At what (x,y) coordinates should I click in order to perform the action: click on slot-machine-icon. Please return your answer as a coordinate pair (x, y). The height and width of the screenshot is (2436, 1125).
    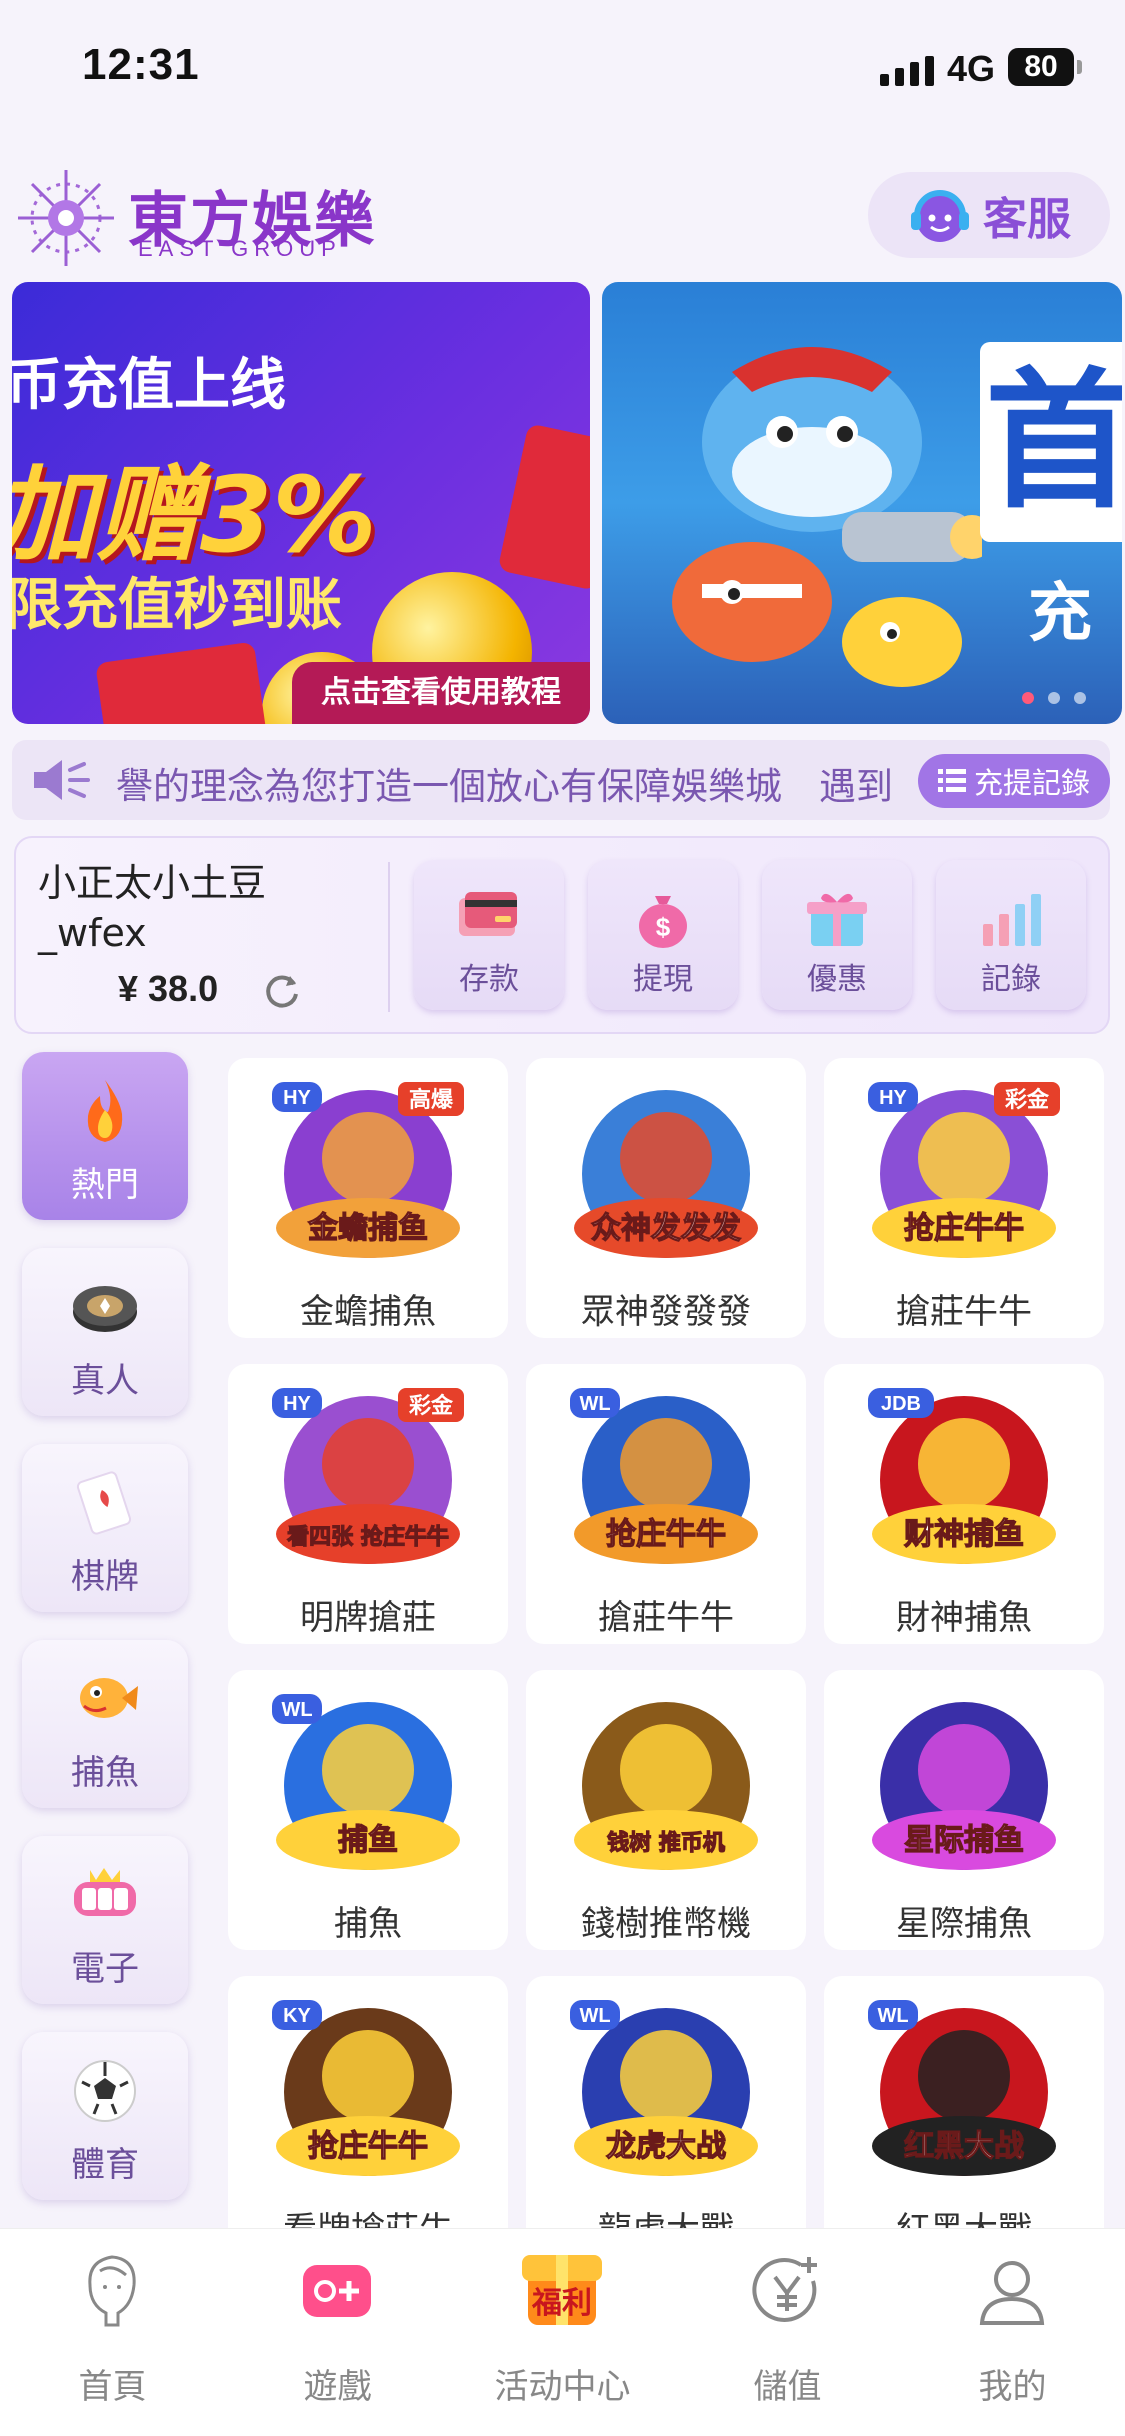
    Looking at the image, I should click on (105, 1892).